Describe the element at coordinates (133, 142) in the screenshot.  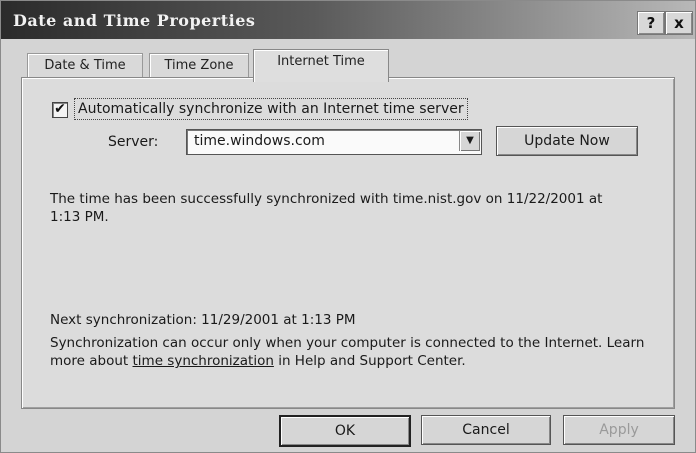
I see `server-label: Server:` at that location.